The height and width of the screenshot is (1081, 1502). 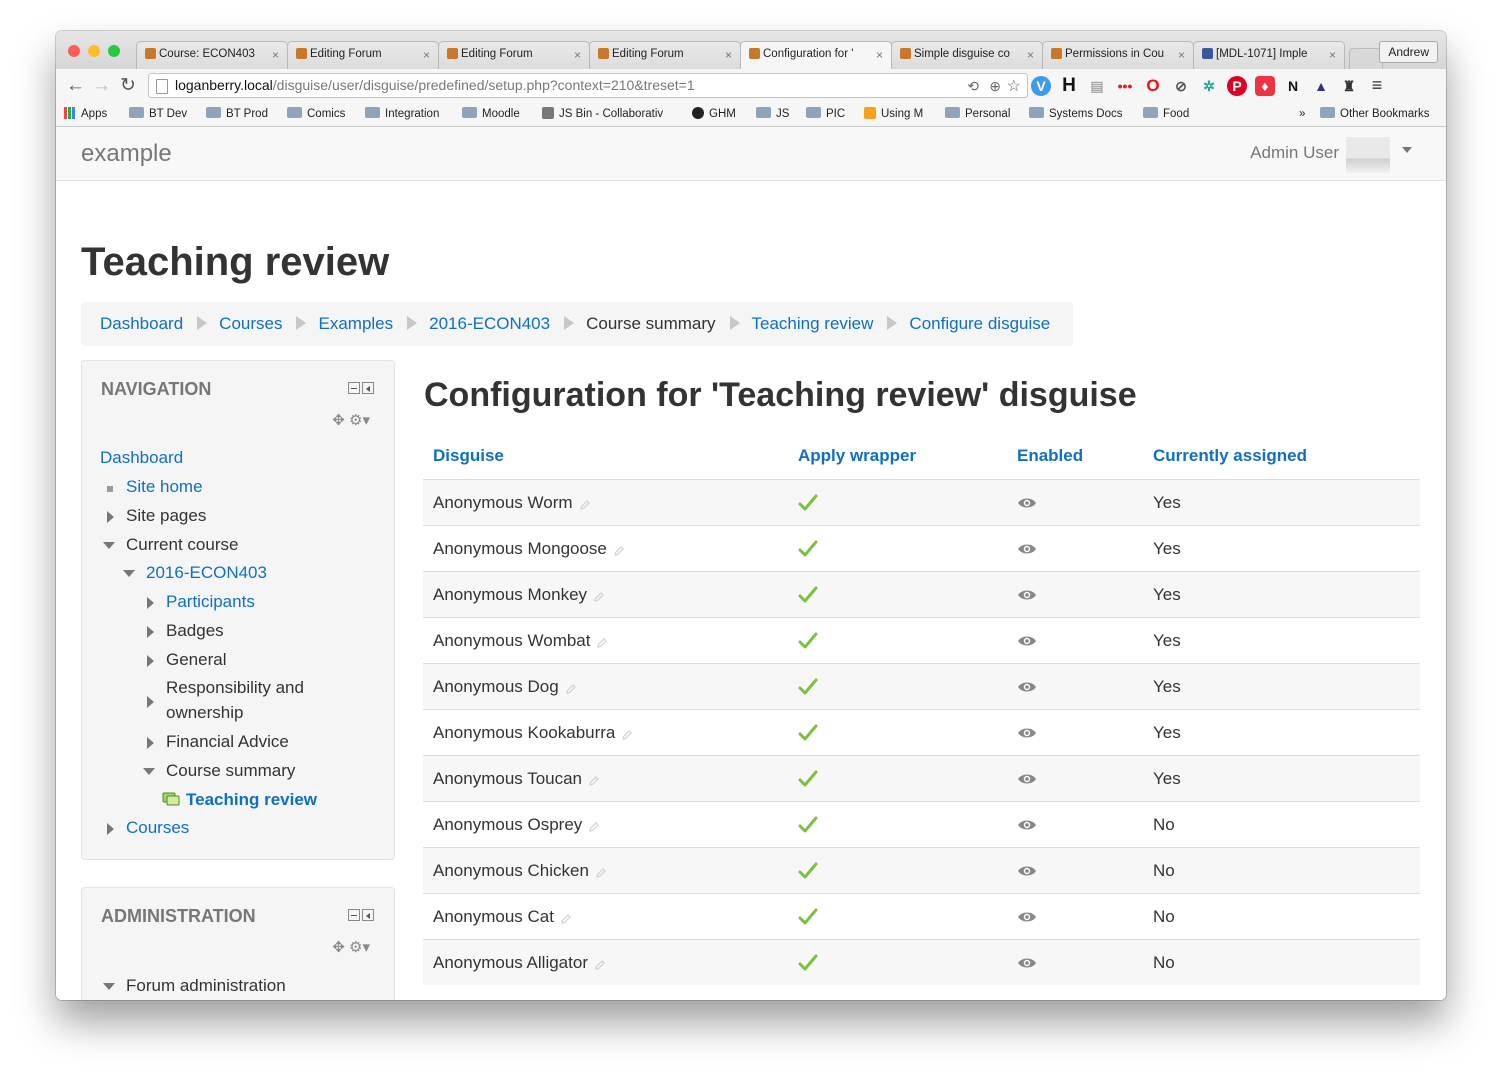 I want to click on translate-icon: ⟲, so click(x=973, y=86).